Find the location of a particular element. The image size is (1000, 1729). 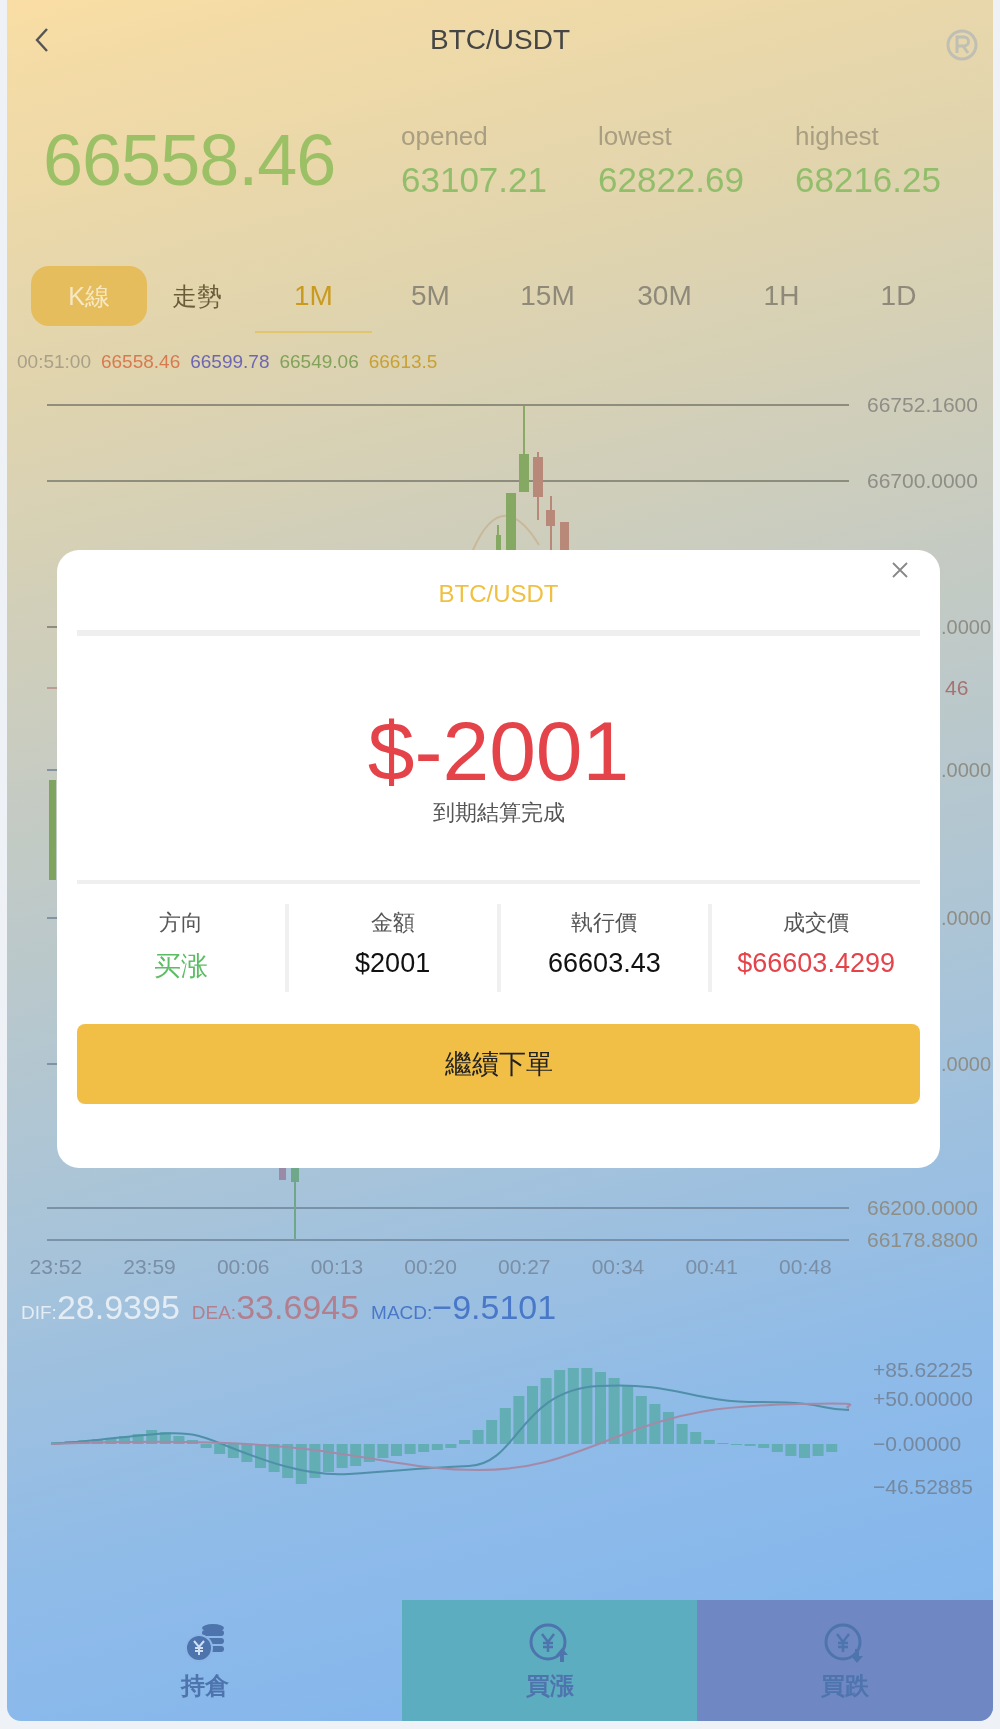

close-icon is located at coordinates (900, 570).